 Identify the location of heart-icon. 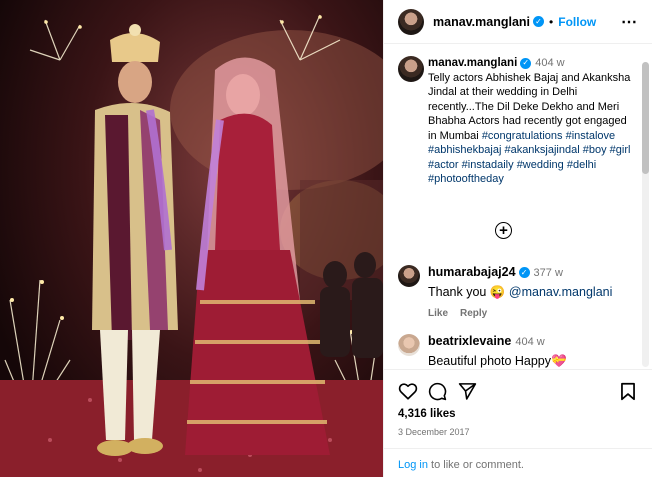
(408, 391).